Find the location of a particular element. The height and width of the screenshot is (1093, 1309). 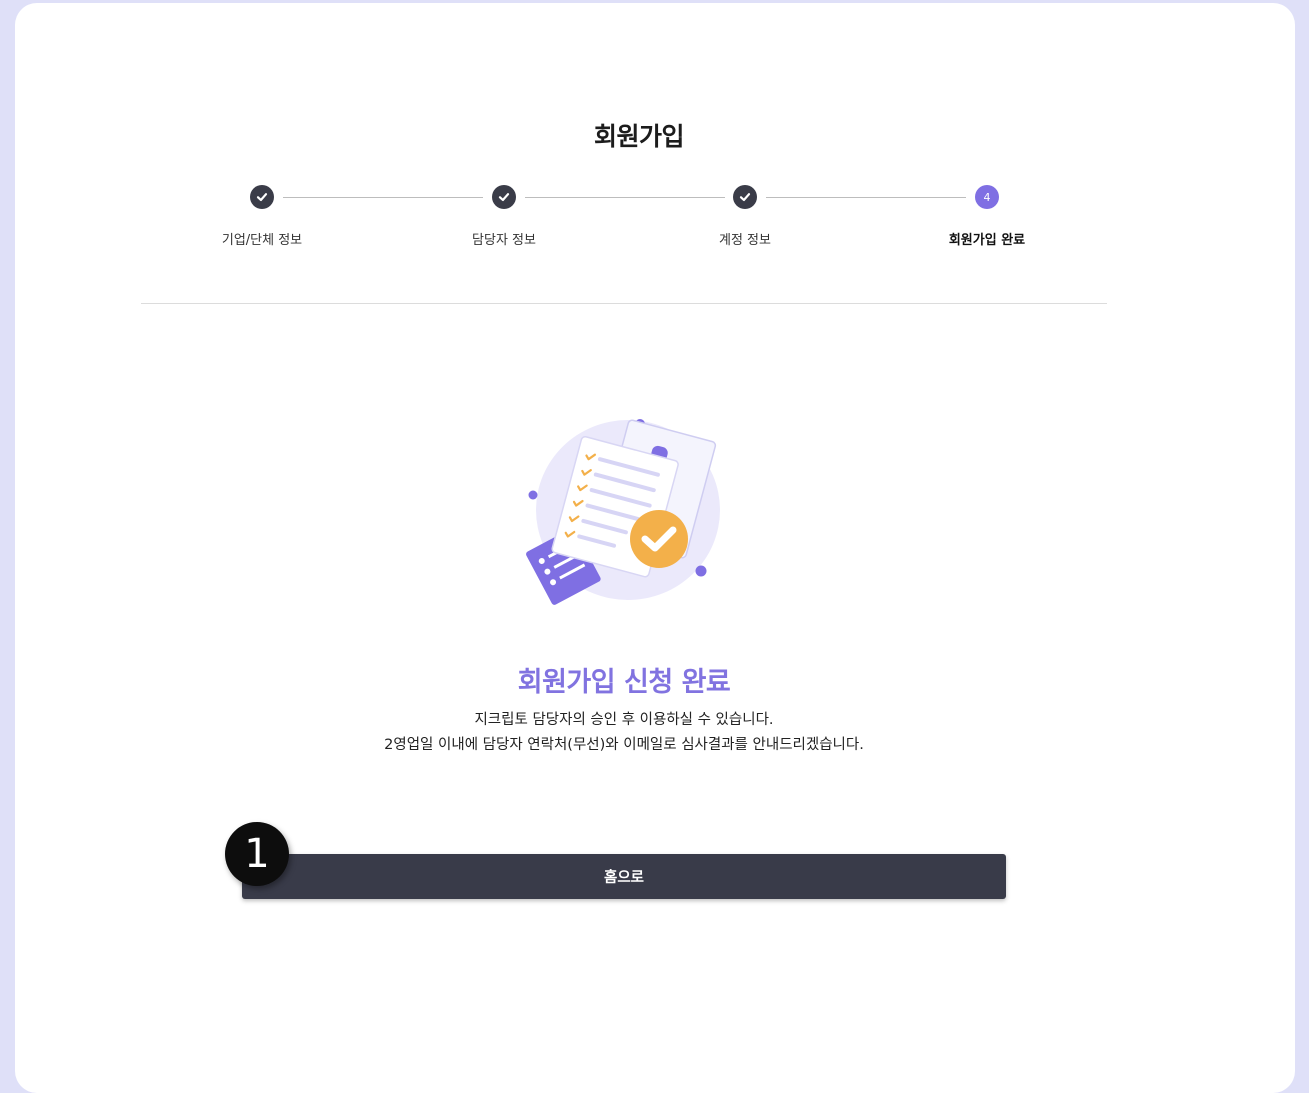

annotation-marker-1: 1 is located at coordinates (257, 854).